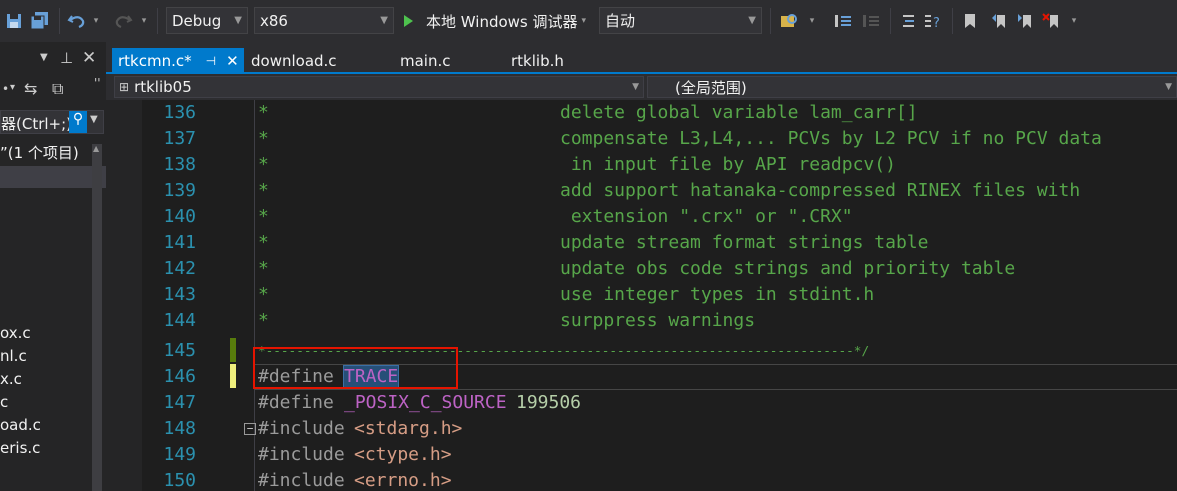  I want to click on line-number: 146, so click(179, 376).